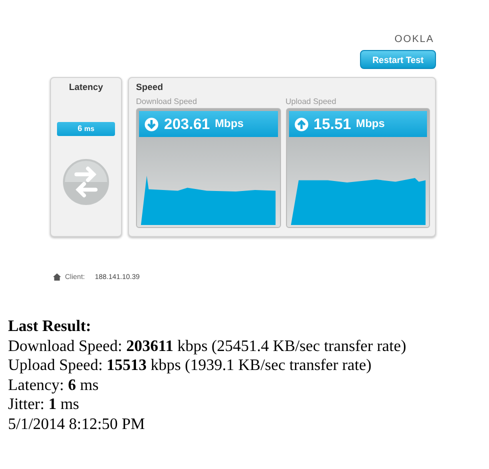 The width and height of the screenshot is (489, 469). Describe the element at coordinates (57, 277) in the screenshot. I see `home-icon` at that location.